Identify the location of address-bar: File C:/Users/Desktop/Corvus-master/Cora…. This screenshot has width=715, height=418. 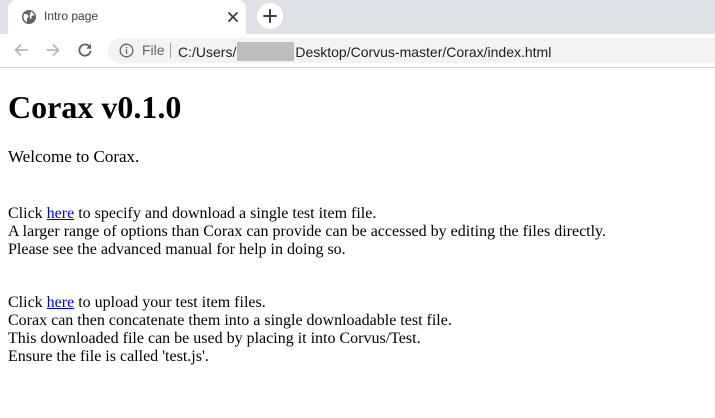
(411, 50).